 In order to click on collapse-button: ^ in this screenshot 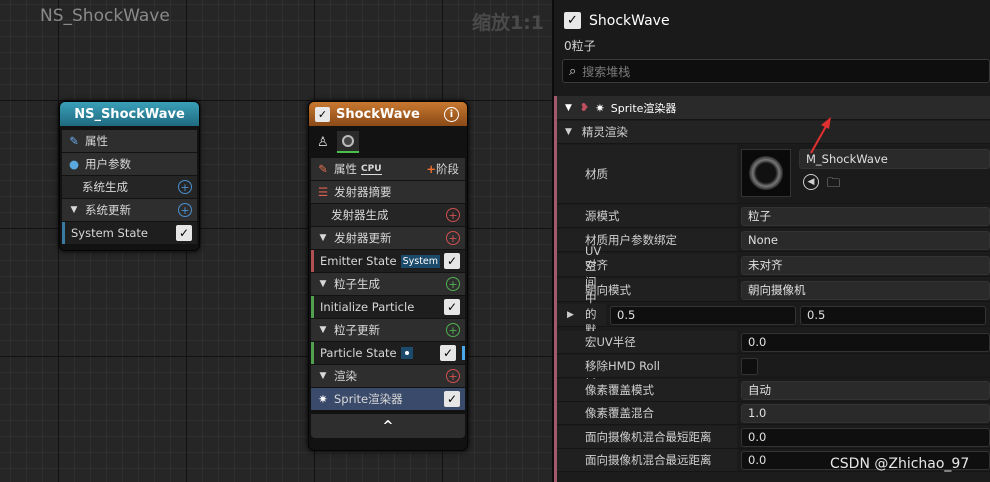, I will do `click(388, 426)`.